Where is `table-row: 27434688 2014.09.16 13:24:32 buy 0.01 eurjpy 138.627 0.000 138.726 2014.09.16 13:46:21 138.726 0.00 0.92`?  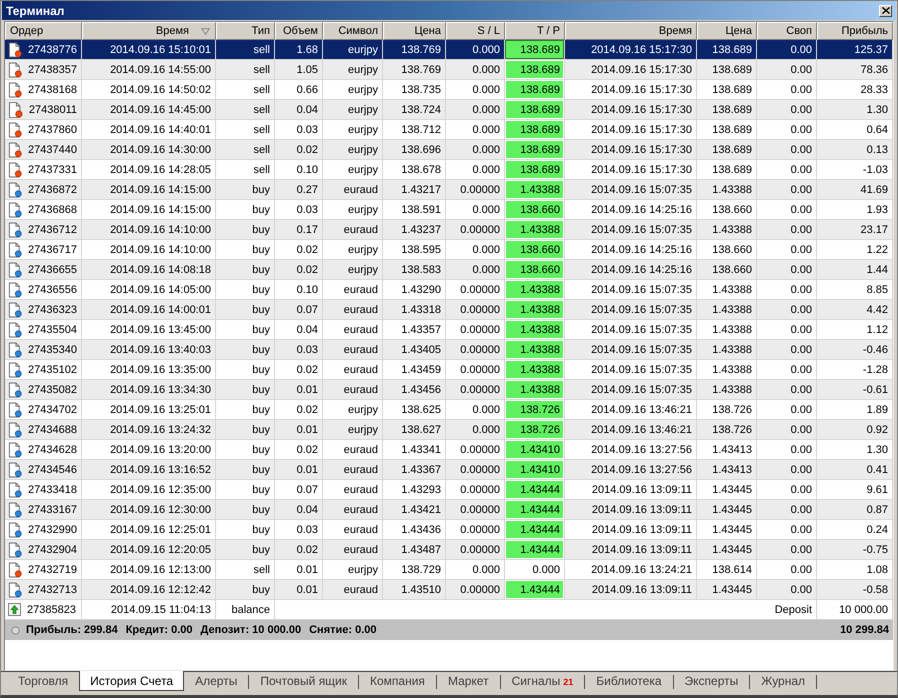
table-row: 27434688 2014.09.16 13:24:32 buy 0.01 eurjpy 138.627 0.000 138.726 2014.09.16 13:46:21 138.726 0.00 0.92 is located at coordinates (449, 430).